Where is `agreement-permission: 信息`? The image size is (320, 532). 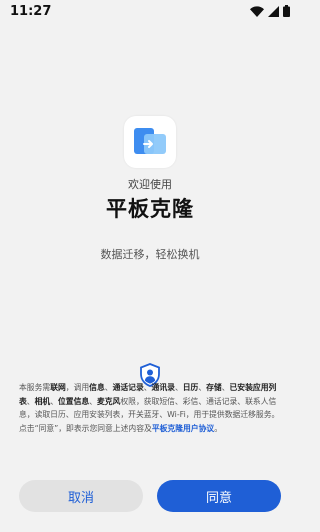
agreement-permission: 信息 is located at coordinates (97, 387).